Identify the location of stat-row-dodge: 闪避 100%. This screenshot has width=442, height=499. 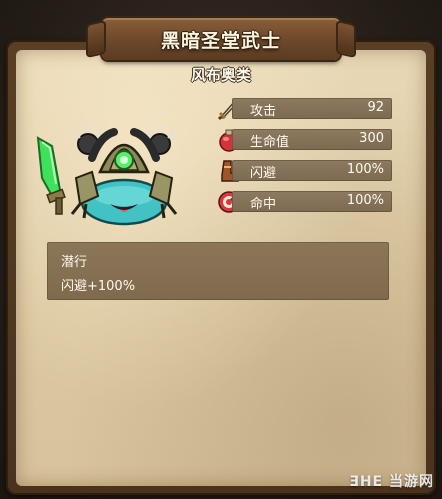
(312, 170).